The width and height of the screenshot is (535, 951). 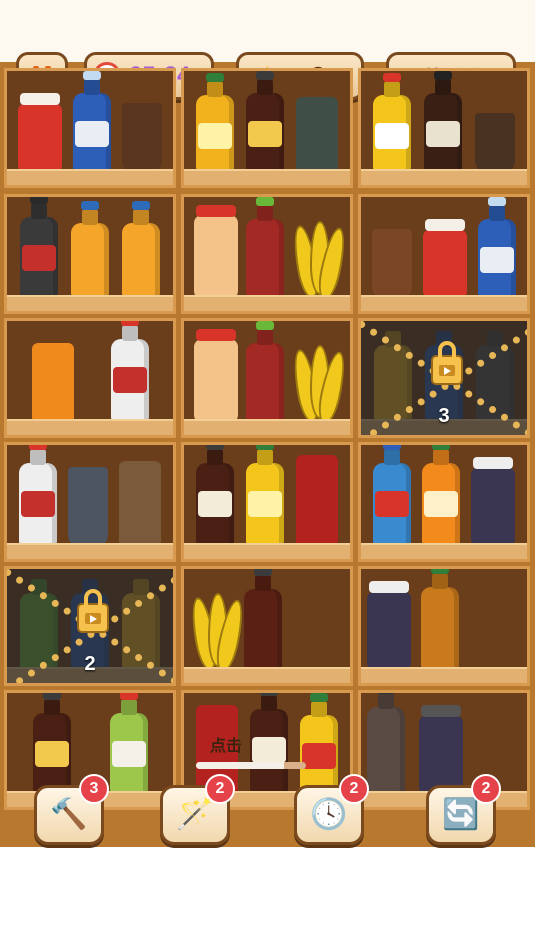 I want to click on chain-lock-overlay: 2, so click(x=90, y=626).